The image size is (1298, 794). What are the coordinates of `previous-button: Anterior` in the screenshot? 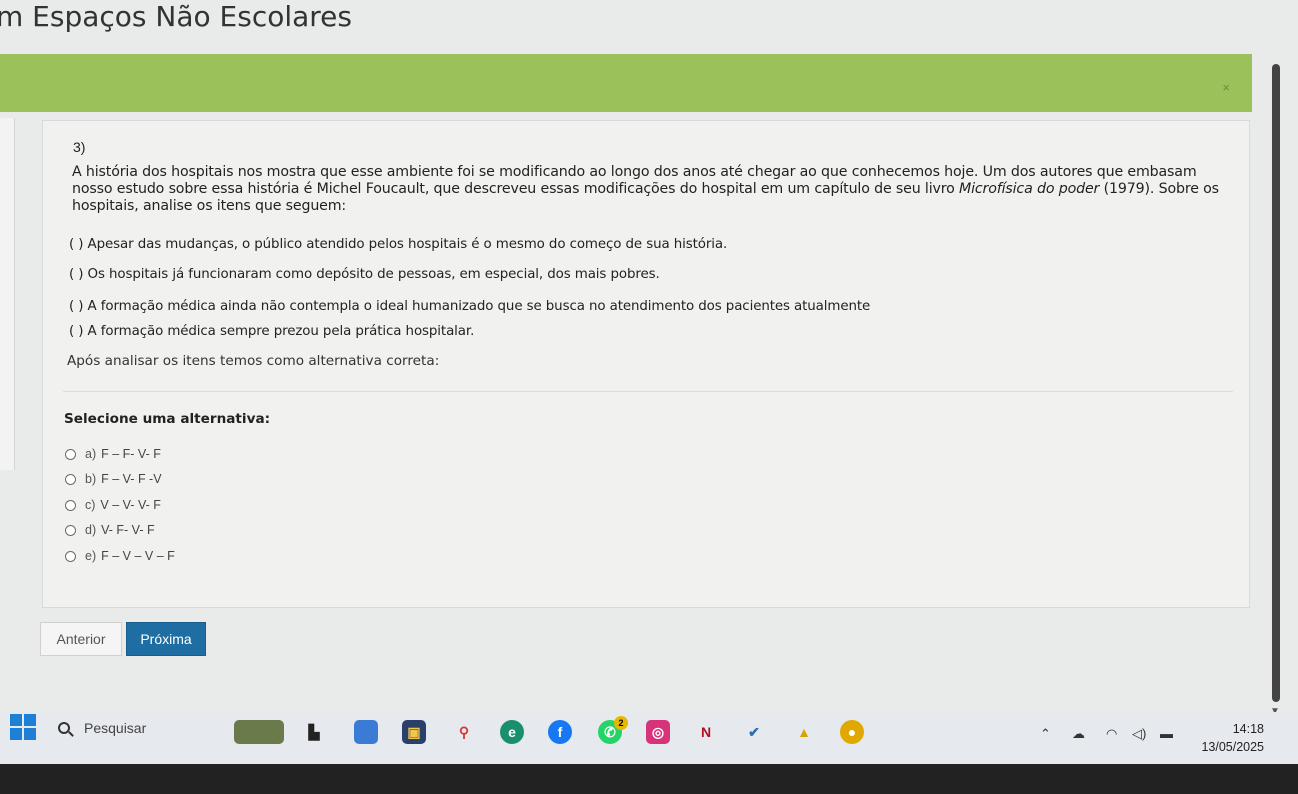 It's located at (81, 639).